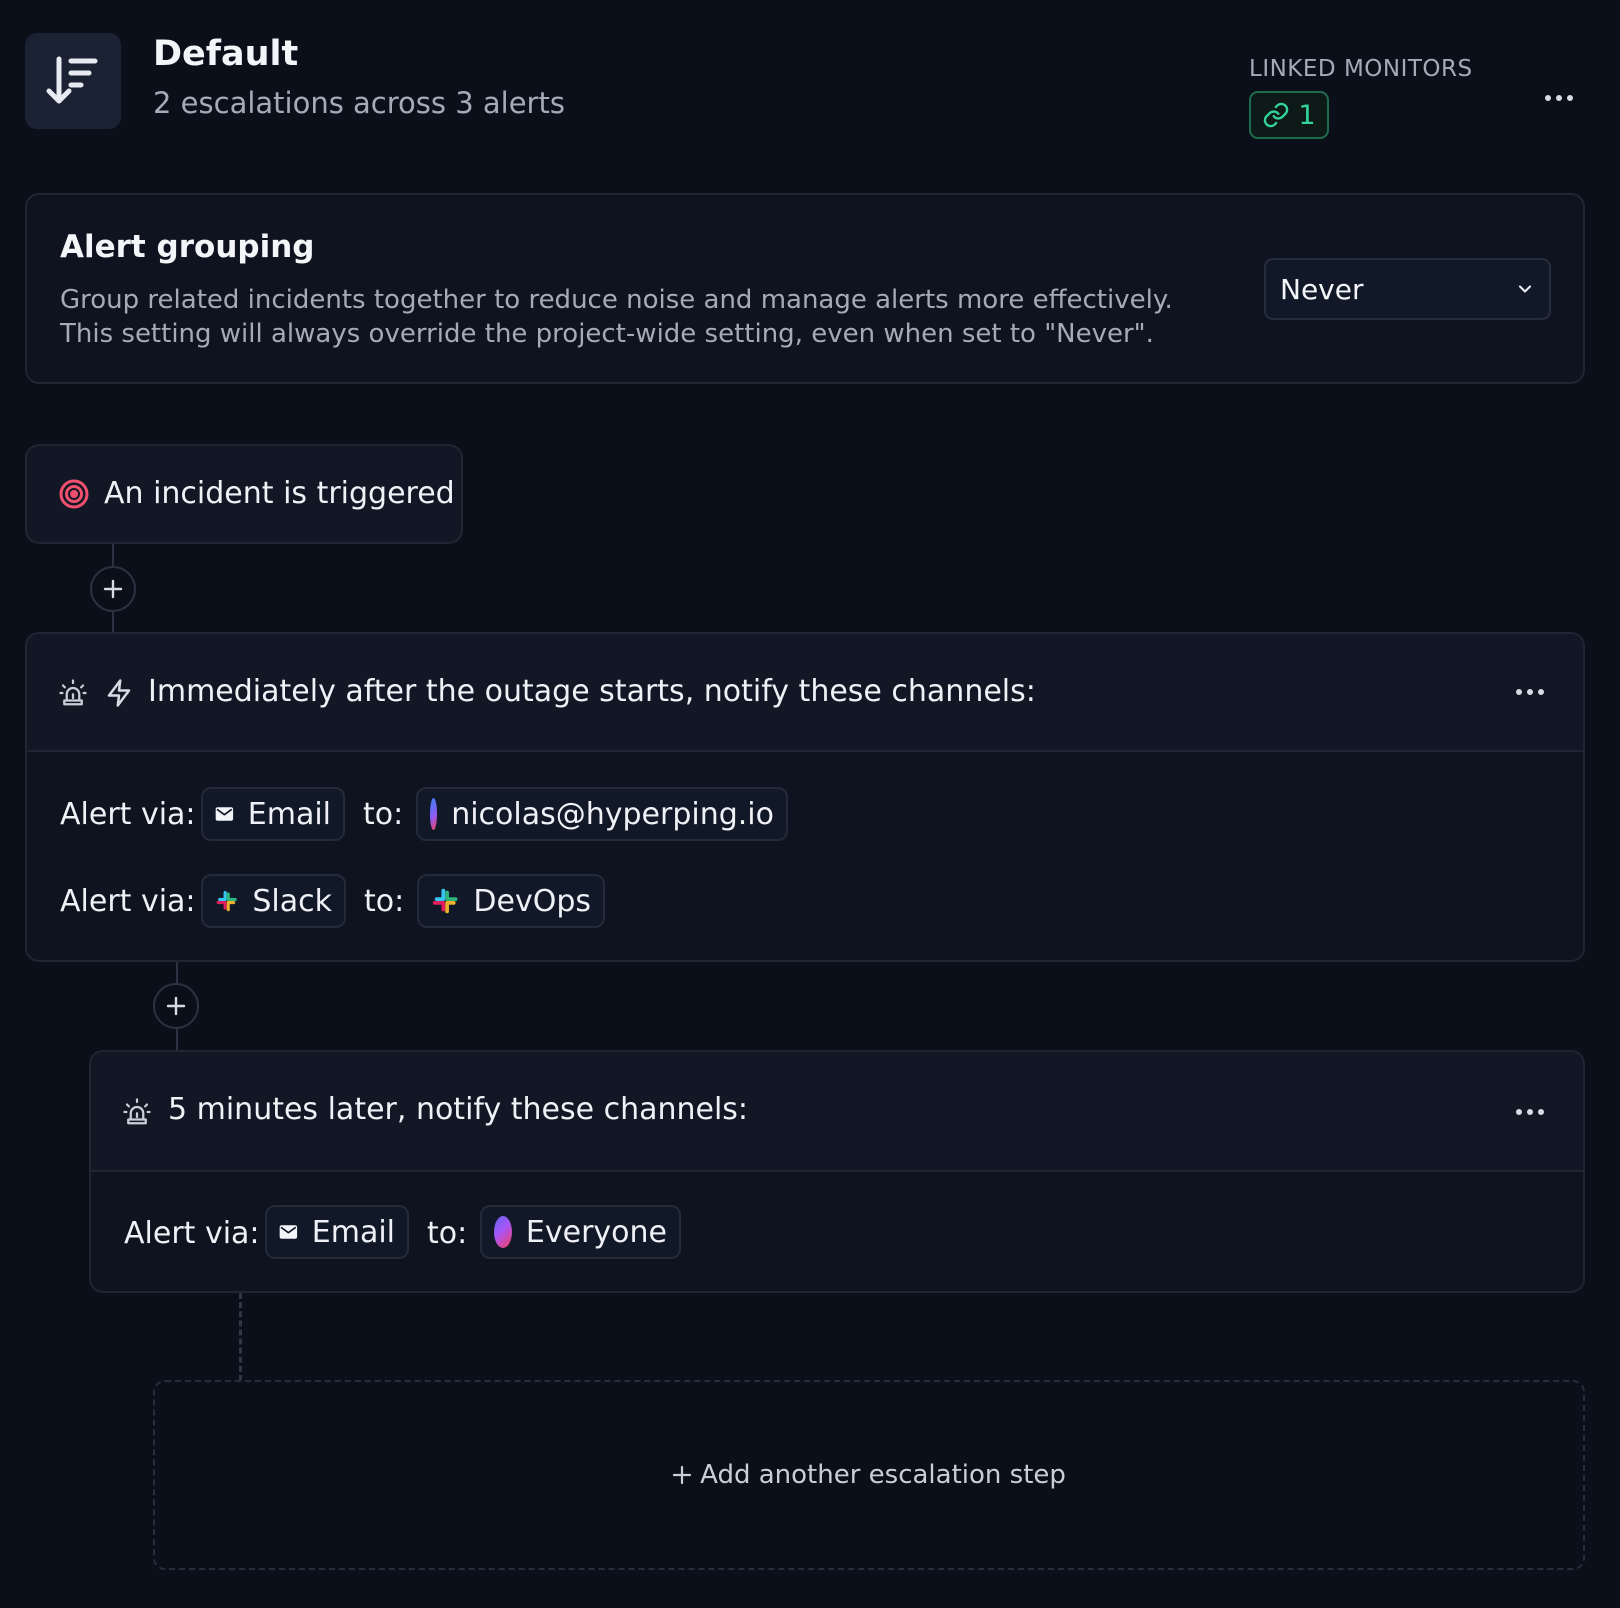 Image resolution: width=1620 pixels, height=1608 pixels. What do you see at coordinates (279, 493) in the screenshot?
I see `trigger-label: An incident is triggered` at bounding box center [279, 493].